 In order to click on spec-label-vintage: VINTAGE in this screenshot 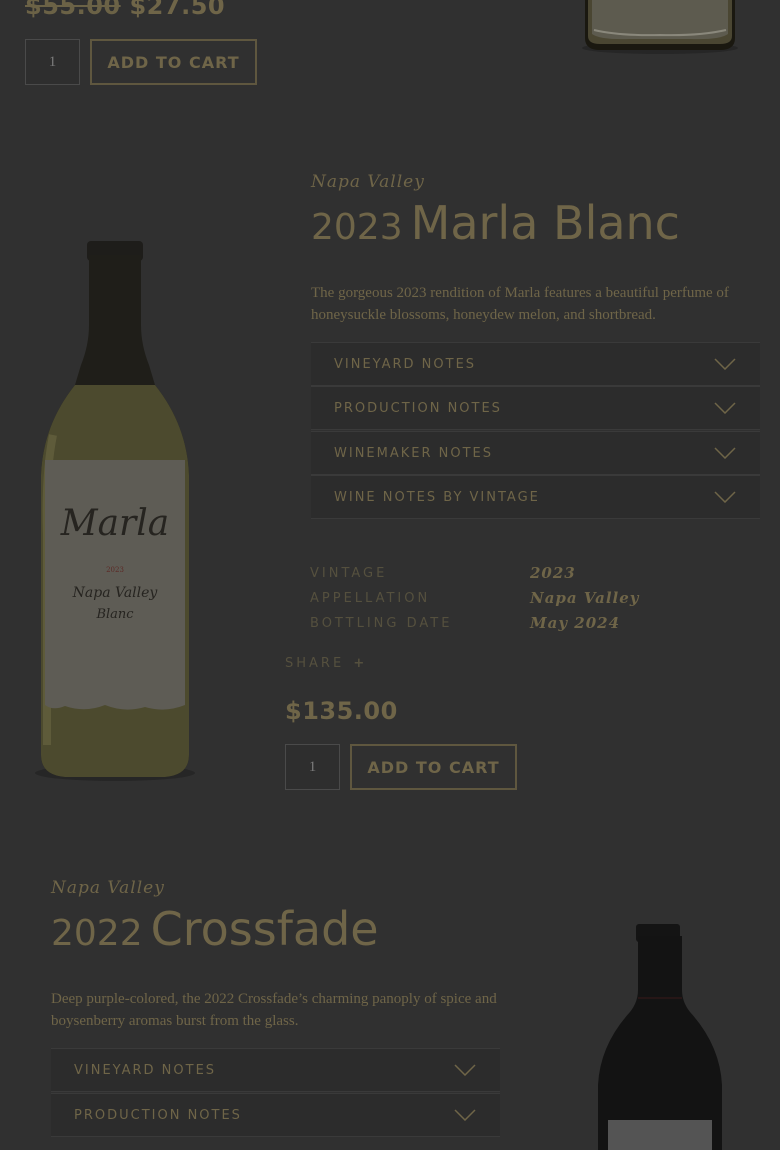, I will do `click(349, 573)`.